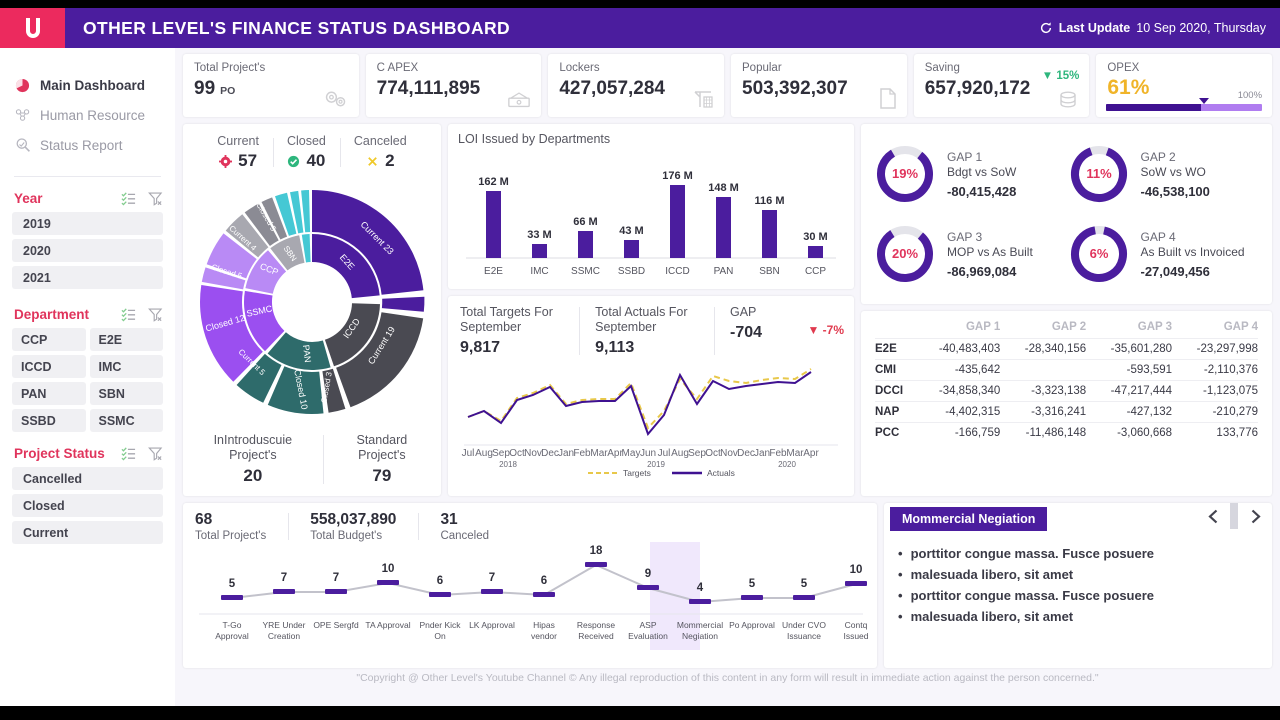 Image resolution: width=1280 pixels, height=720 pixels. Describe the element at coordinates (982, 271) in the screenshot. I see `gap-value: -86,969,084` at that location.